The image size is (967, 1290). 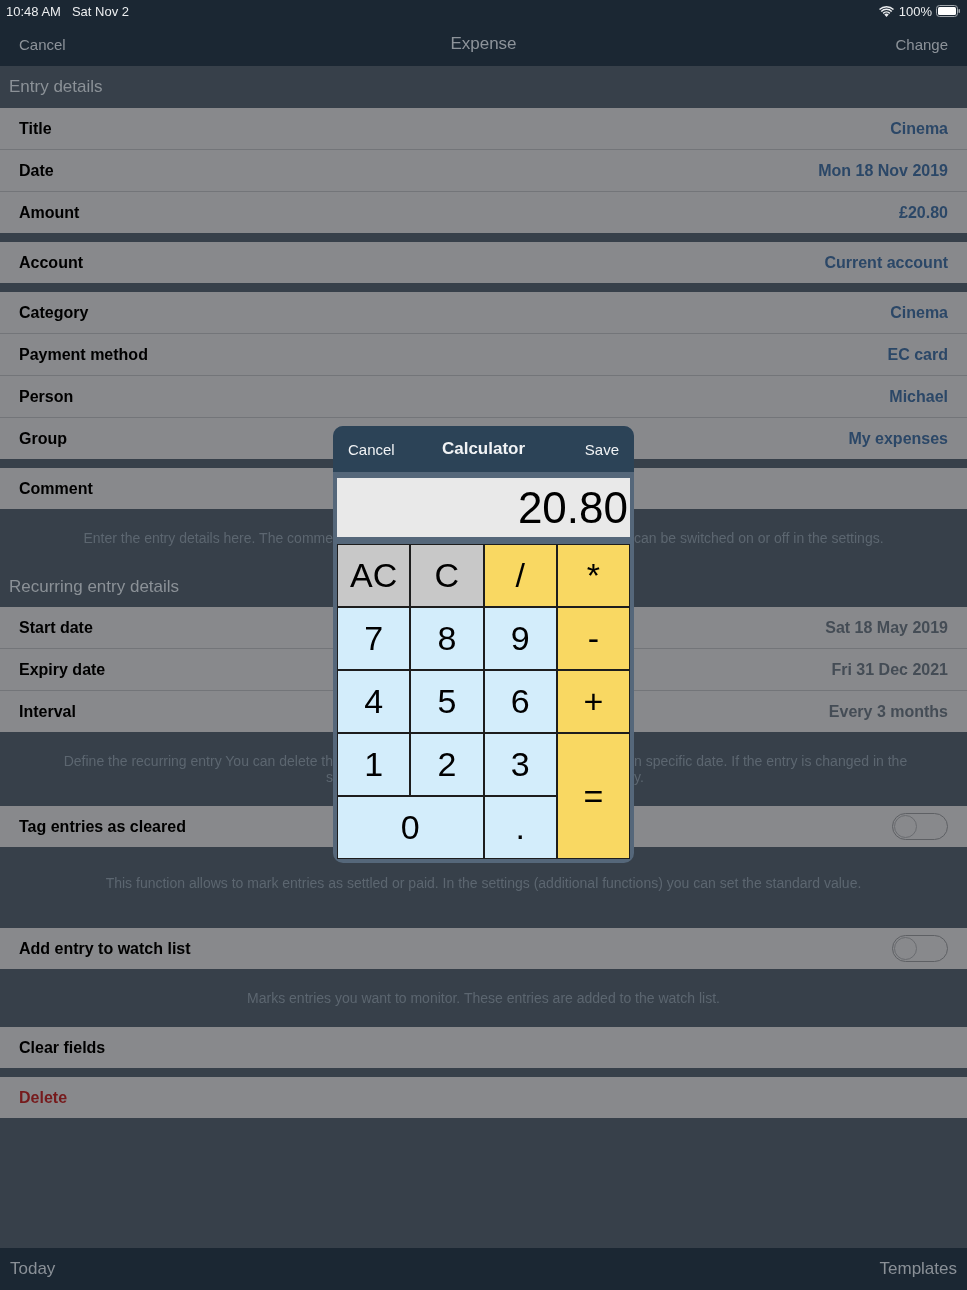 What do you see at coordinates (483, 449) in the screenshot?
I see `calculator-title: Calculator` at bounding box center [483, 449].